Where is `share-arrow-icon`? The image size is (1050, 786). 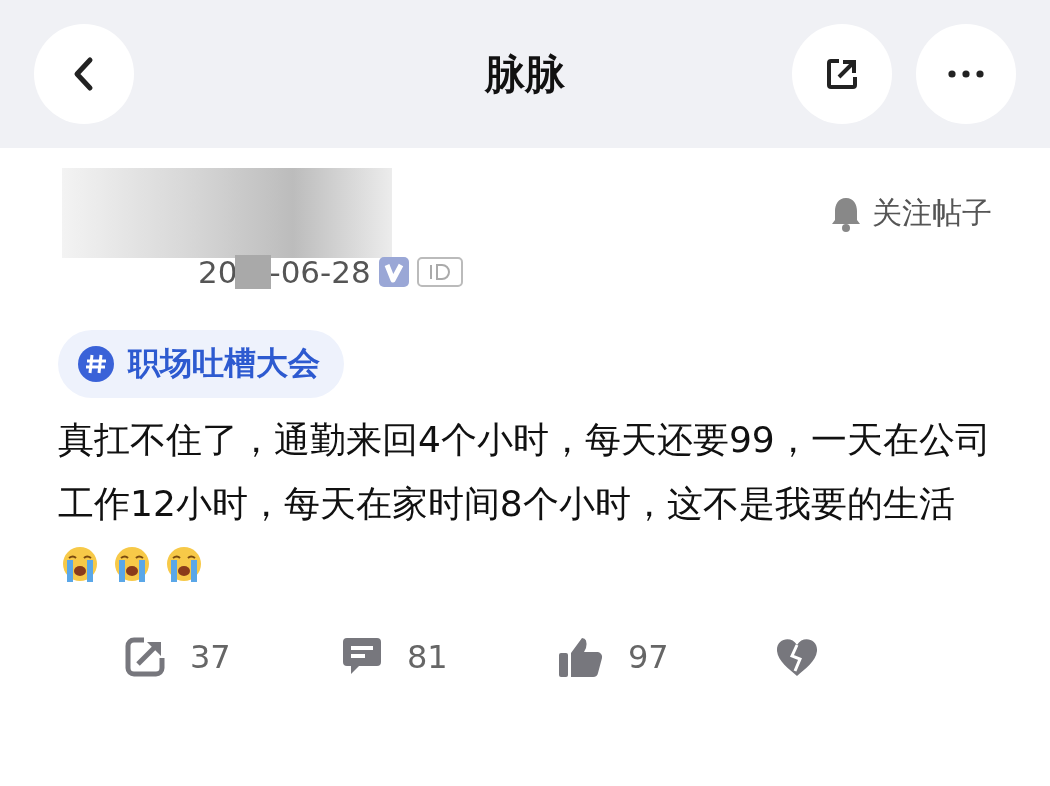
share-arrow-icon is located at coordinates (145, 657).